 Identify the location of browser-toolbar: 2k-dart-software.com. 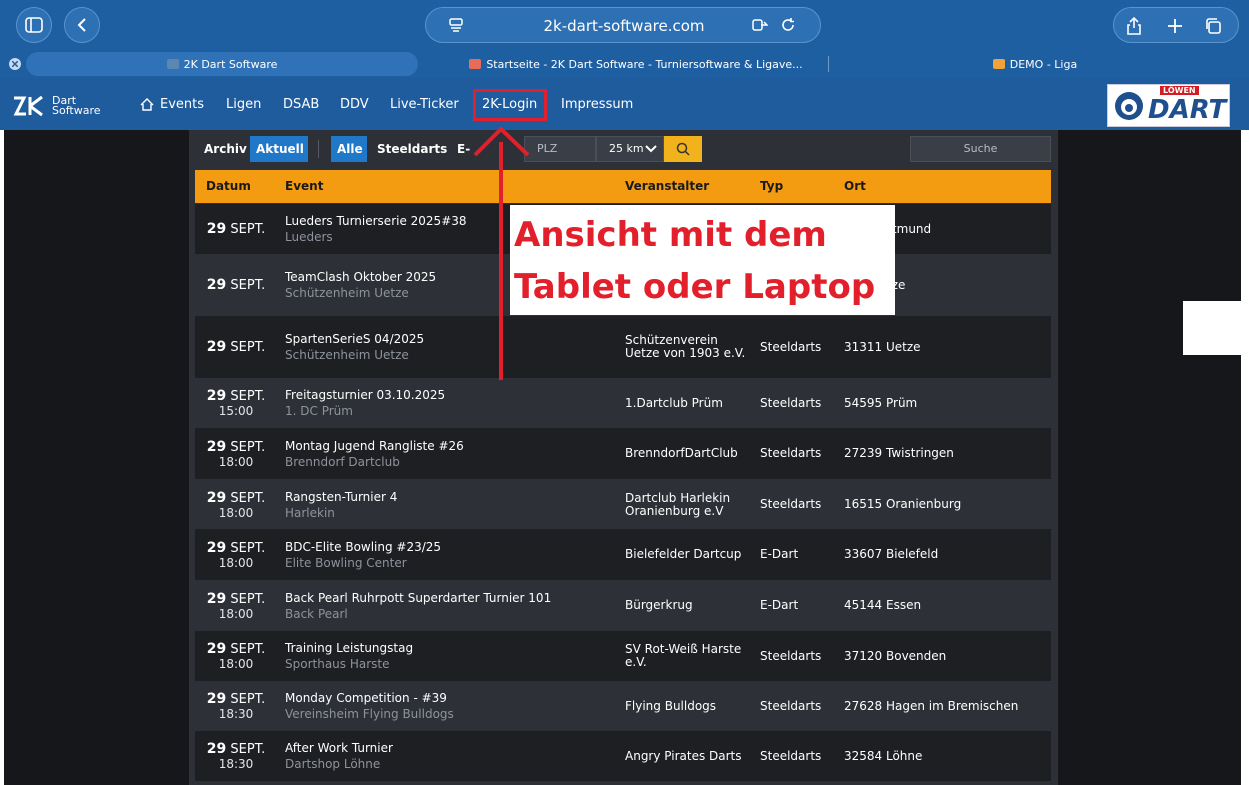
(624, 25).